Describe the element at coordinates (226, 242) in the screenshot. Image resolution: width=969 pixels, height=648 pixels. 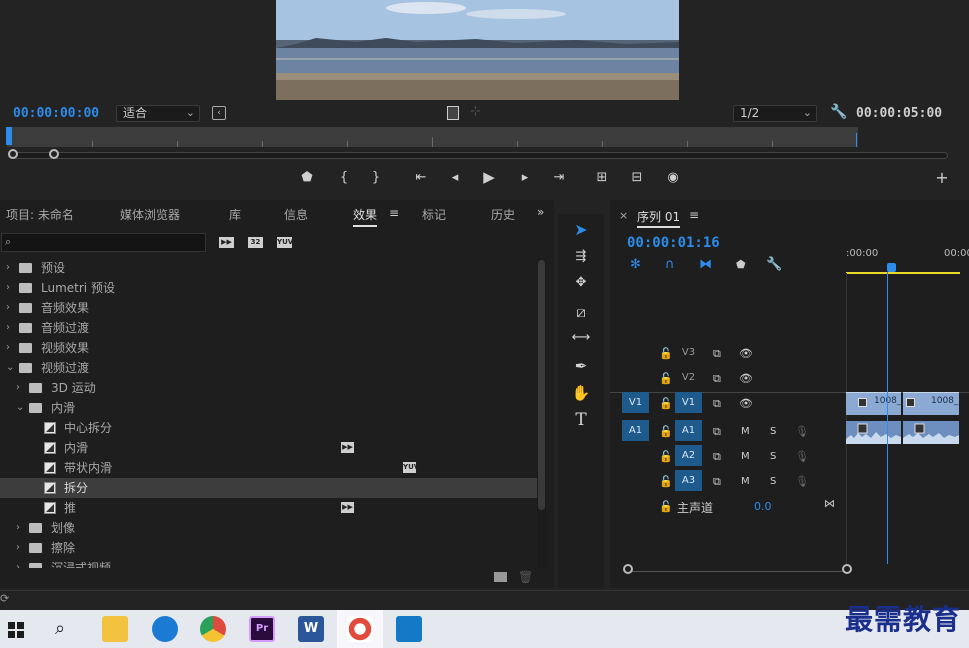
I see `accelerated-filter-icon: ▶▶` at that location.